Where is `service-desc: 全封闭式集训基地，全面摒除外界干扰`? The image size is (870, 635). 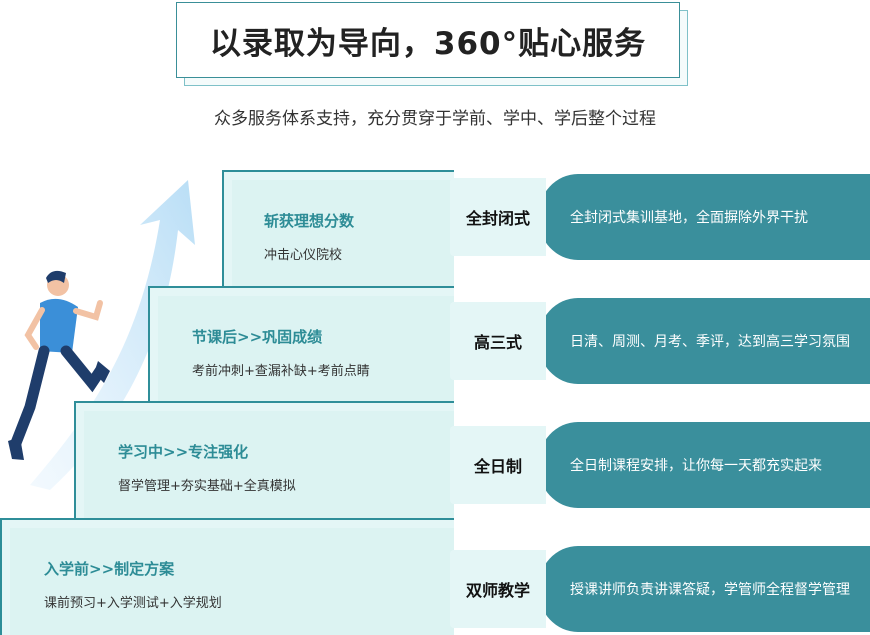
service-desc: 全封闭式集训基地，全面摒除外界干扰 is located at coordinates (689, 218).